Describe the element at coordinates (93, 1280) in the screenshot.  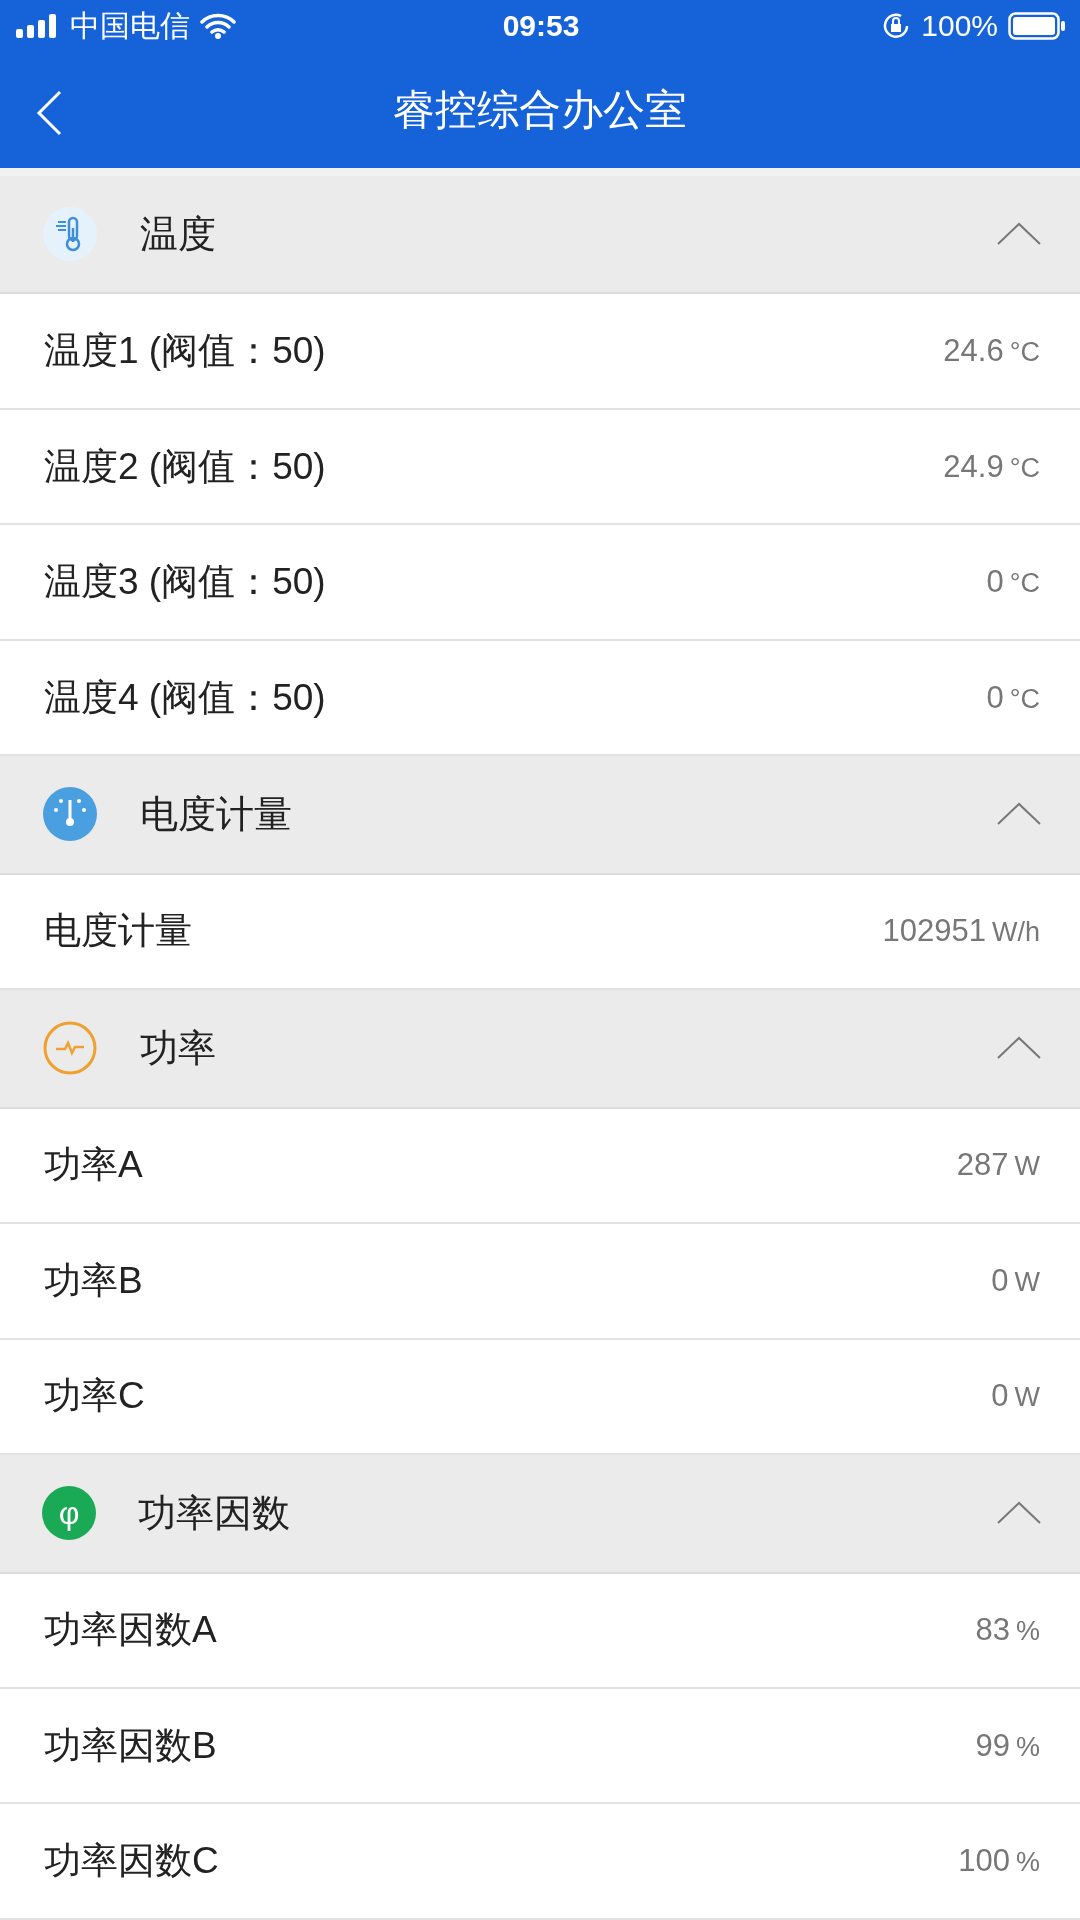
I see `reading-label: 功率B` at that location.